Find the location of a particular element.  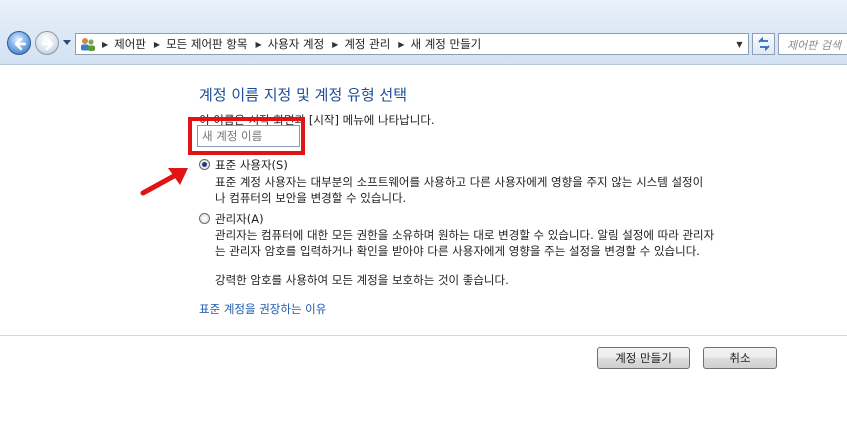

breadcrumb-all-items: 모든 제어판 항목 is located at coordinates (206, 44).